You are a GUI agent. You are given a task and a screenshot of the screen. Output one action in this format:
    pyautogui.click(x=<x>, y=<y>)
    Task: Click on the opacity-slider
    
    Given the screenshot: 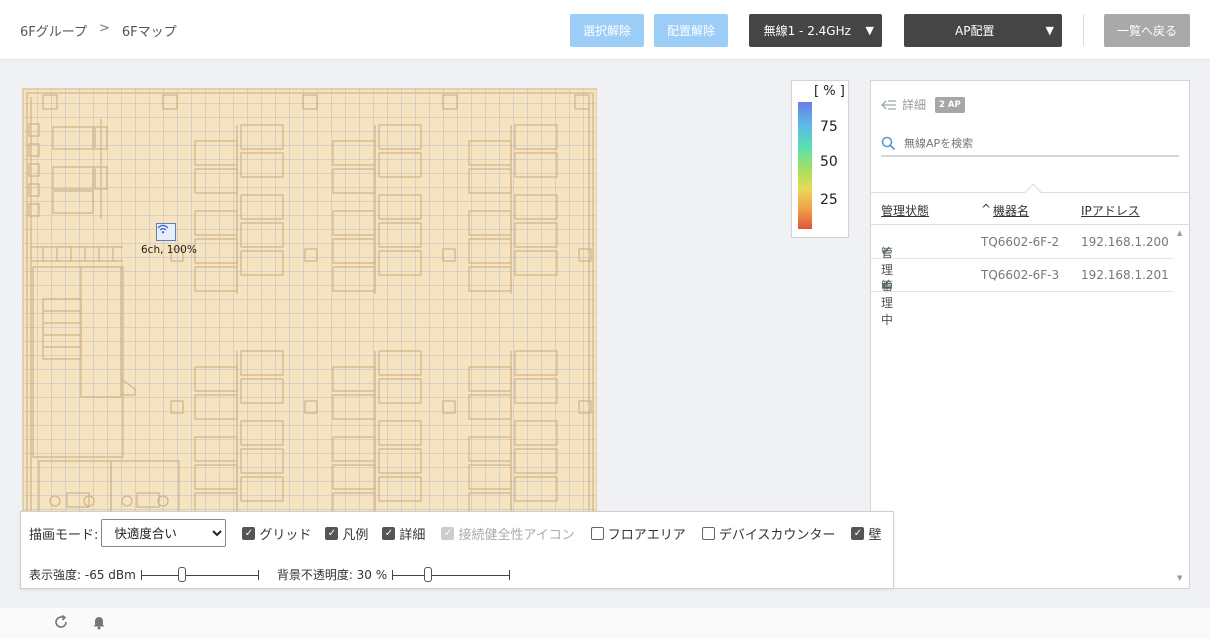 What is the action you would take?
    pyautogui.click(x=451, y=574)
    